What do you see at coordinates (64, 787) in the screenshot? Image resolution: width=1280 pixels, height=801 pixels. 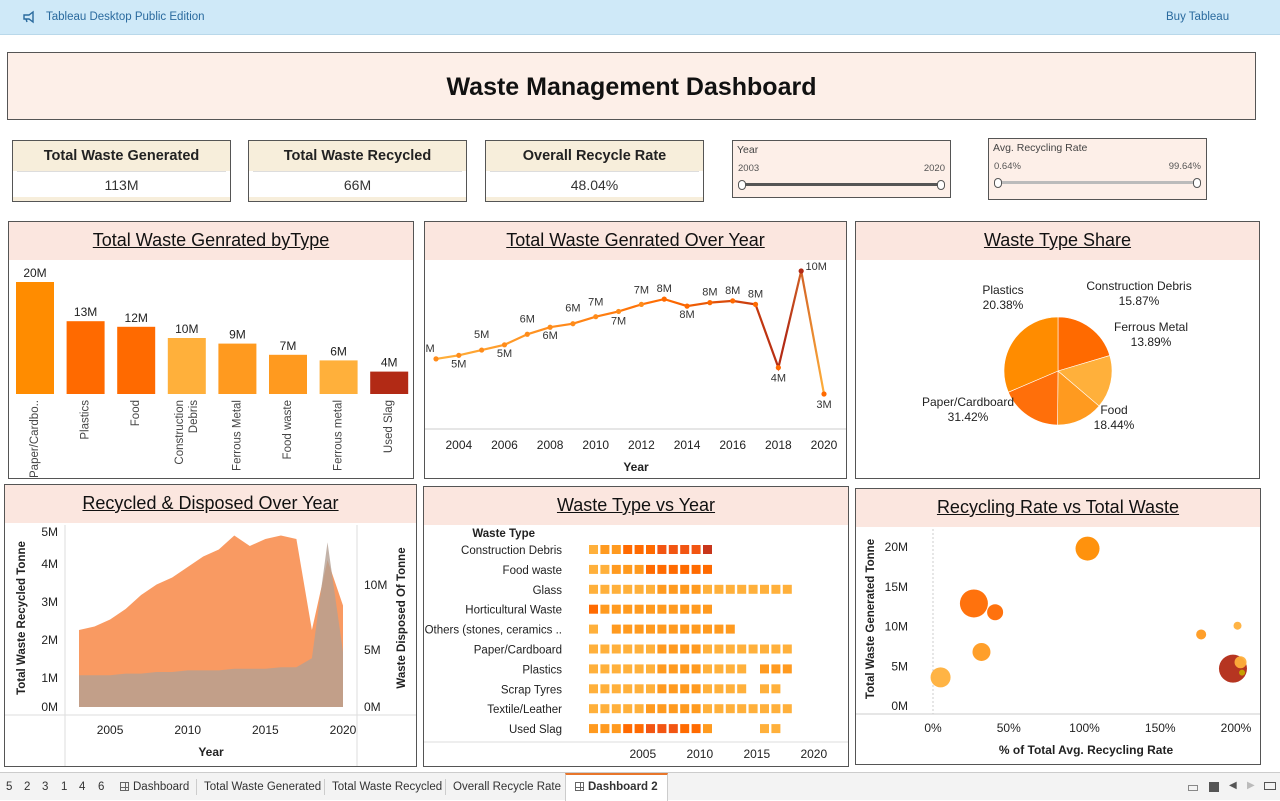 I see `tab-sheet-1: 1` at bounding box center [64, 787].